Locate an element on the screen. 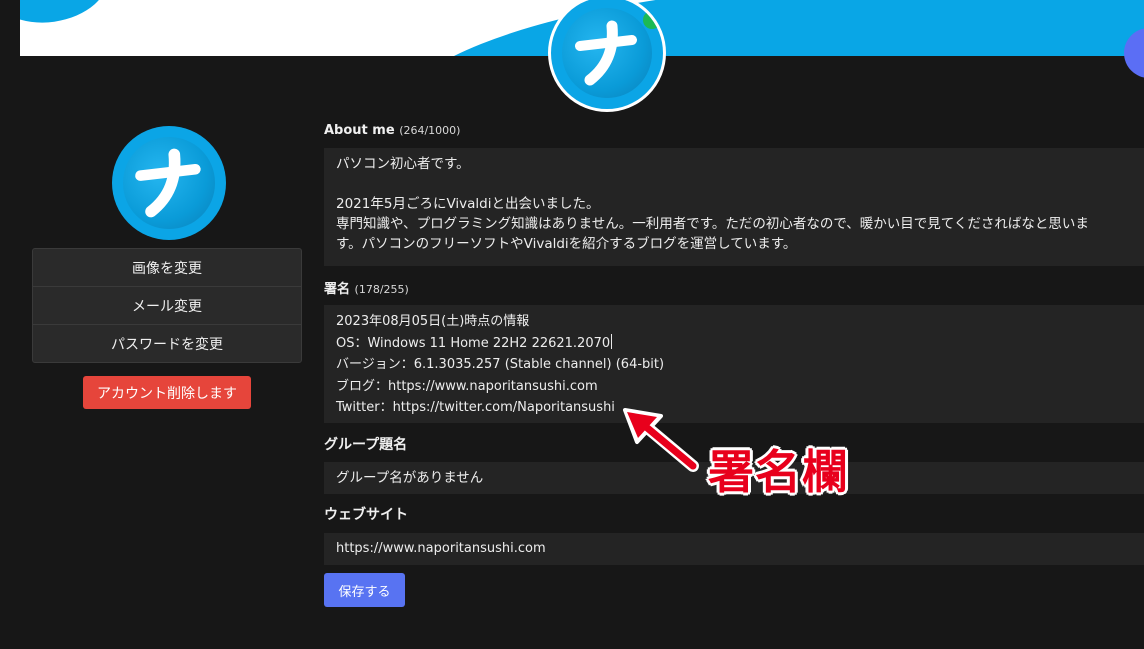  text-caret is located at coordinates (612, 341).